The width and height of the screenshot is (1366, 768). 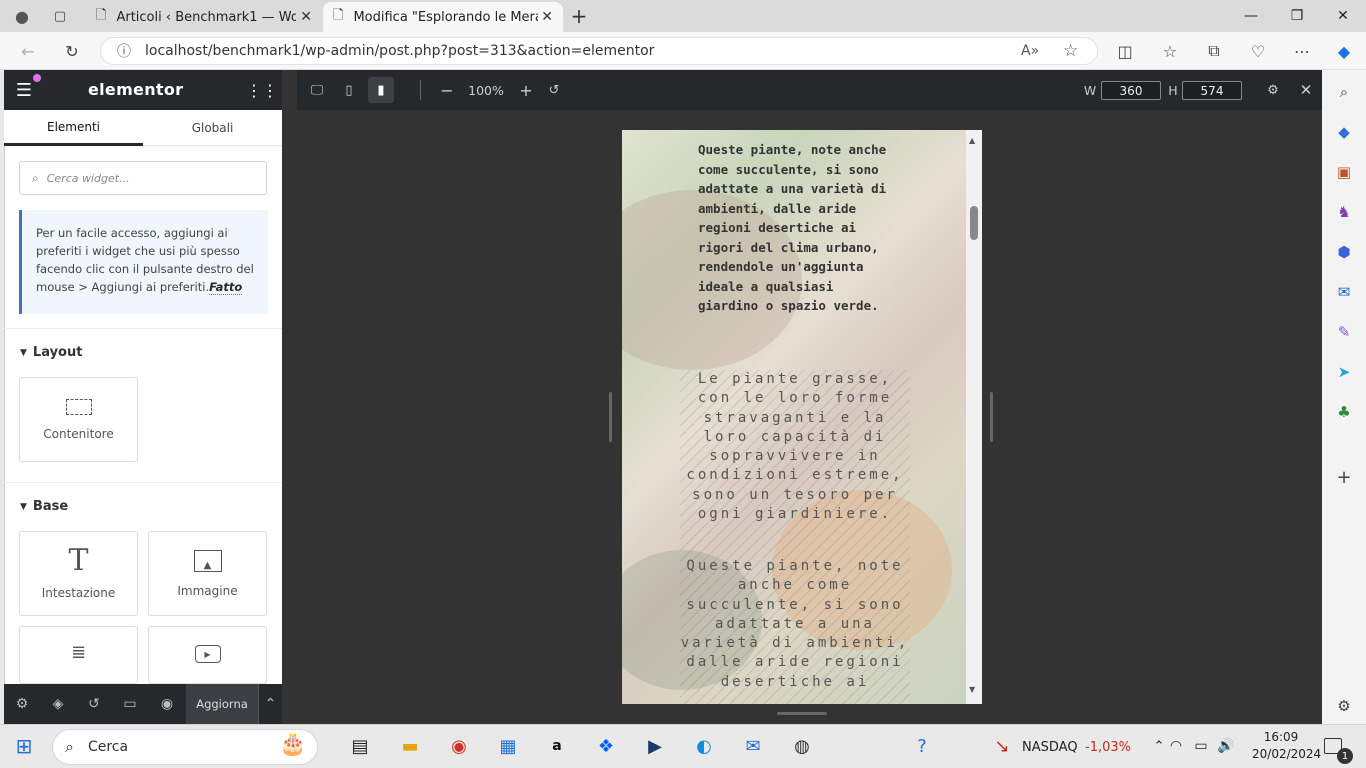 What do you see at coordinates (972, 689) in the screenshot?
I see `scroll-down-icon: ▼` at bounding box center [972, 689].